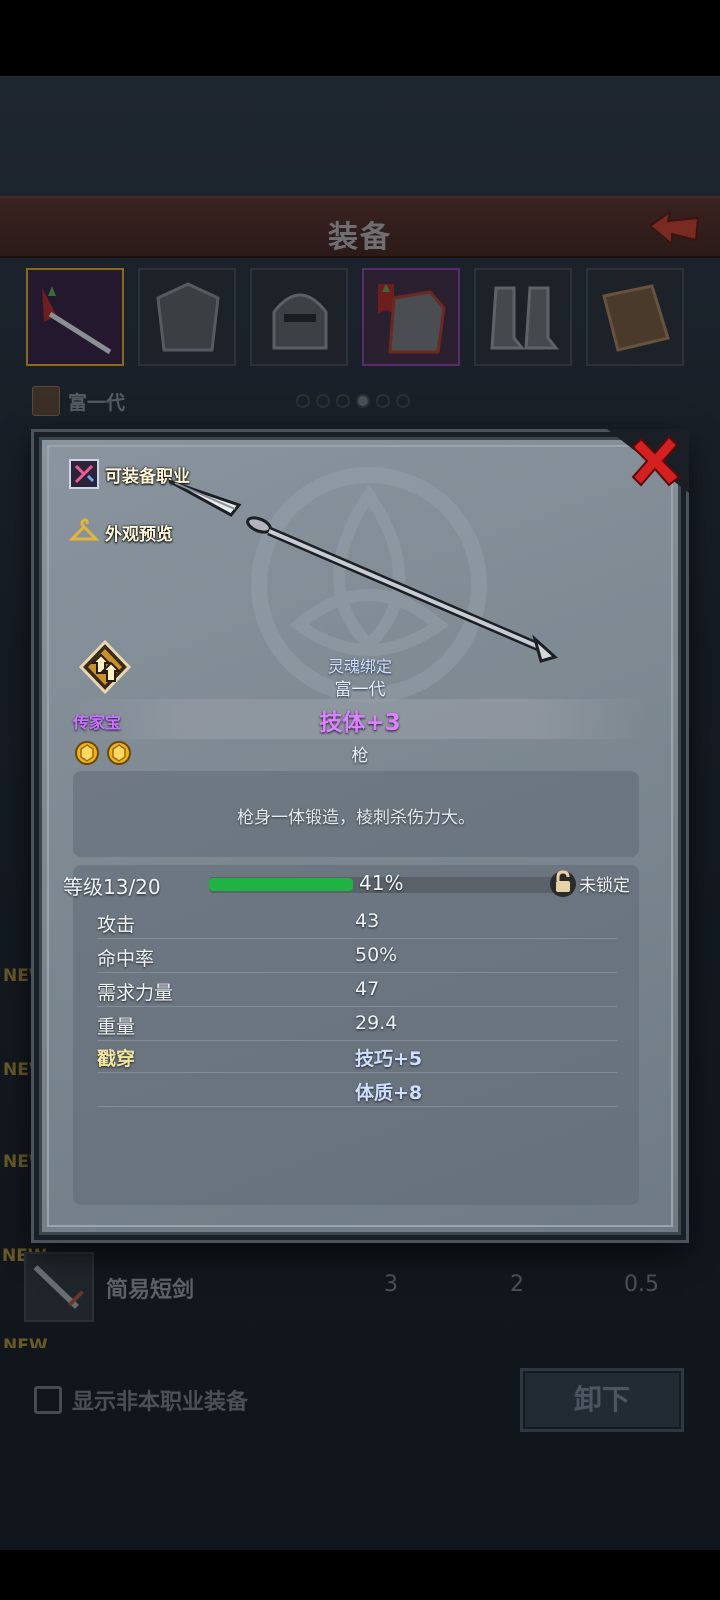  Describe the element at coordinates (97, 402) in the screenshot. I see `character-name: 富一代` at that location.